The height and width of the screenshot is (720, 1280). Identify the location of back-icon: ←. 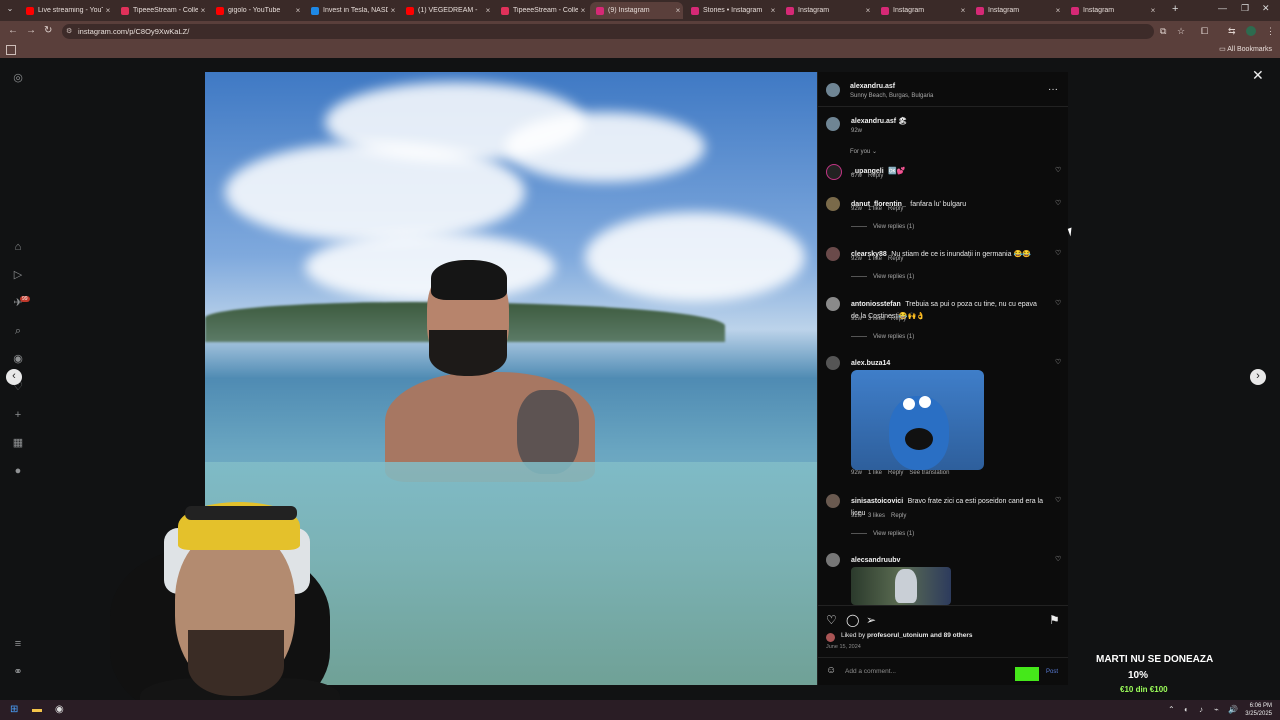
(13, 30).